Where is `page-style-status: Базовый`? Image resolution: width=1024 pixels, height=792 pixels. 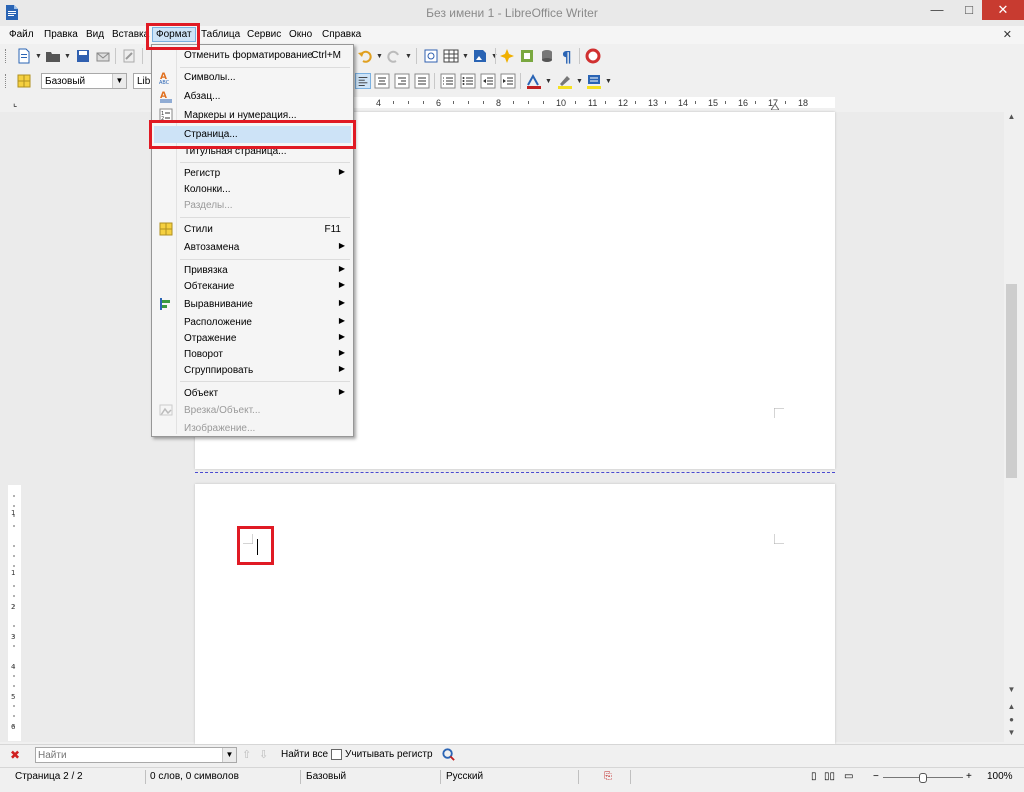 page-style-status: Базовый is located at coordinates (326, 776).